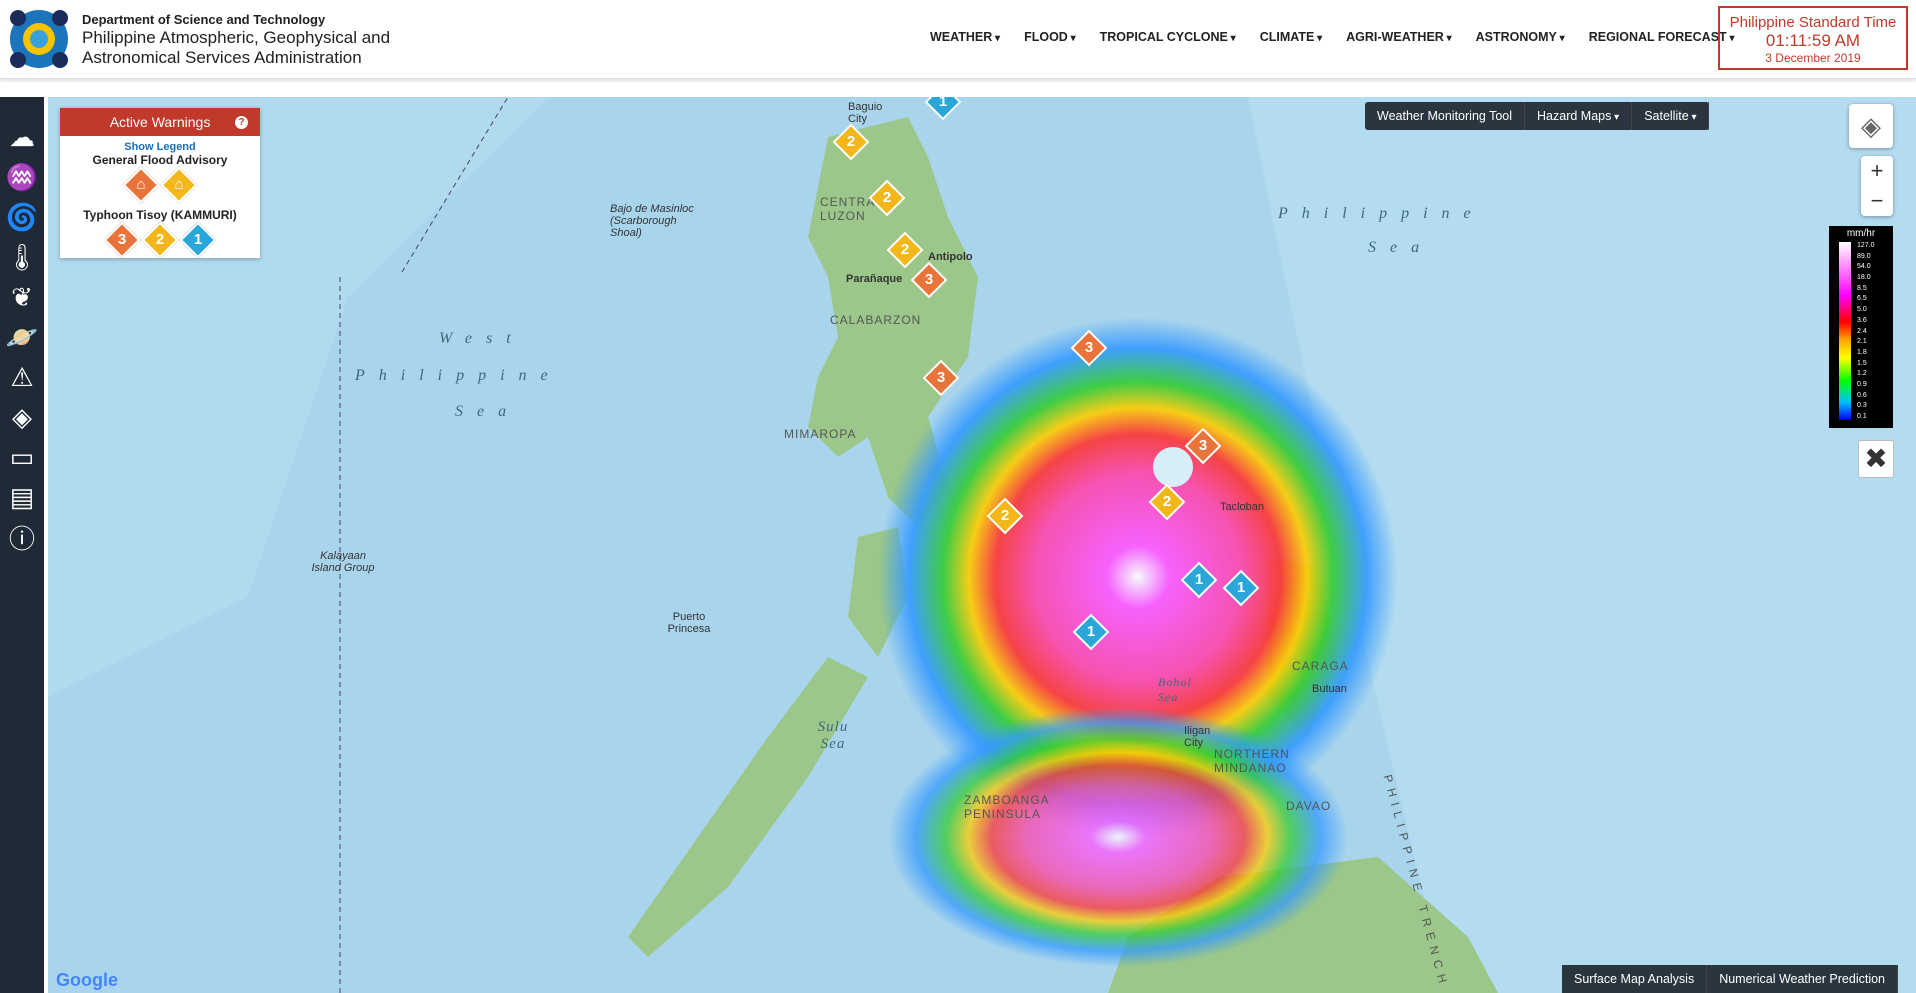 Image resolution: width=1916 pixels, height=993 pixels. What do you see at coordinates (1803, 979) in the screenshot?
I see `numerical-weather-prediction-button: Numerical Weather Prediction` at bounding box center [1803, 979].